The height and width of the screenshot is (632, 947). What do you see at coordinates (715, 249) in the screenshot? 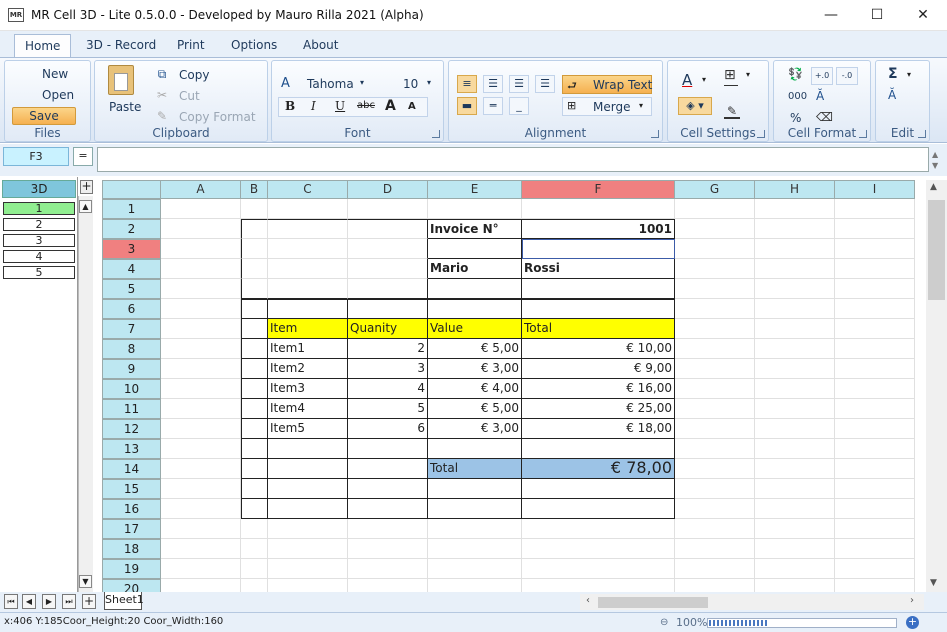
I see `cell-g3` at bounding box center [715, 249].